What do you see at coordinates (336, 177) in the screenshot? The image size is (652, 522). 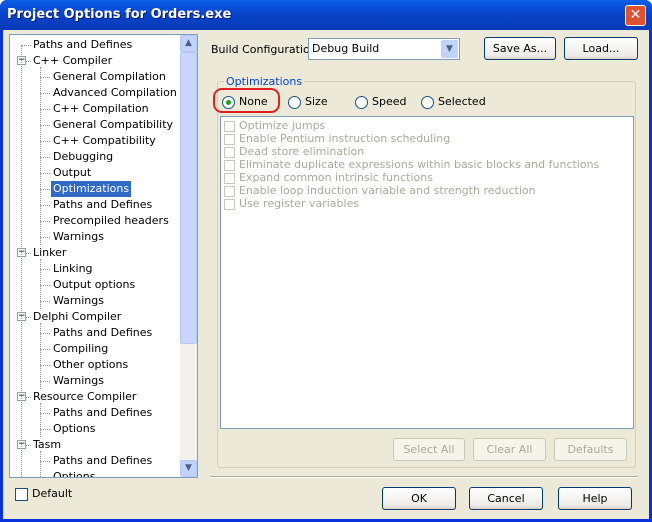 I see `option-label: Expand common intrinsic functions` at bounding box center [336, 177].